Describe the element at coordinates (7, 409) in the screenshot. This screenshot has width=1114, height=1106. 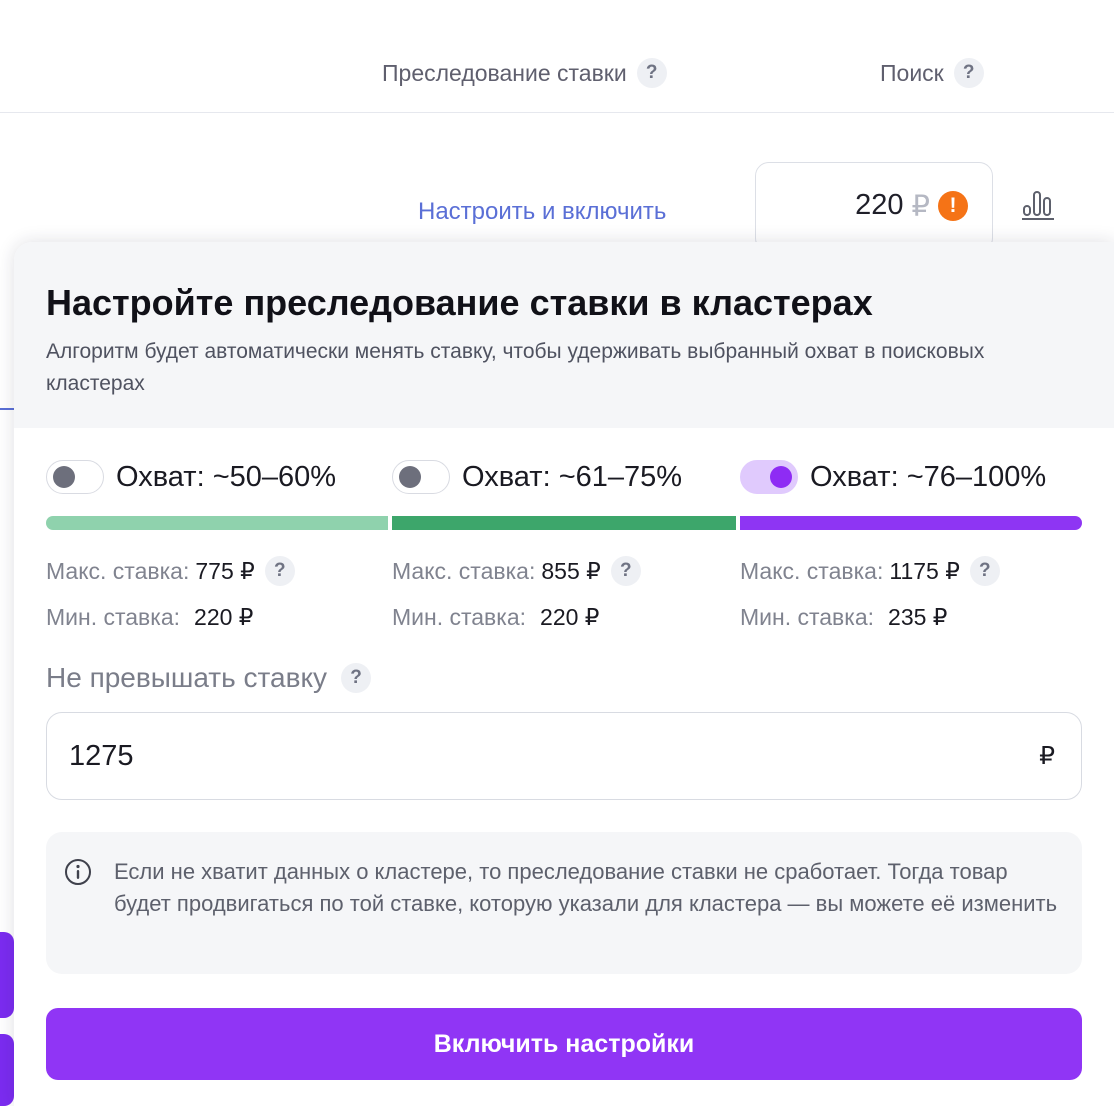
I see `background-row-divider` at that location.